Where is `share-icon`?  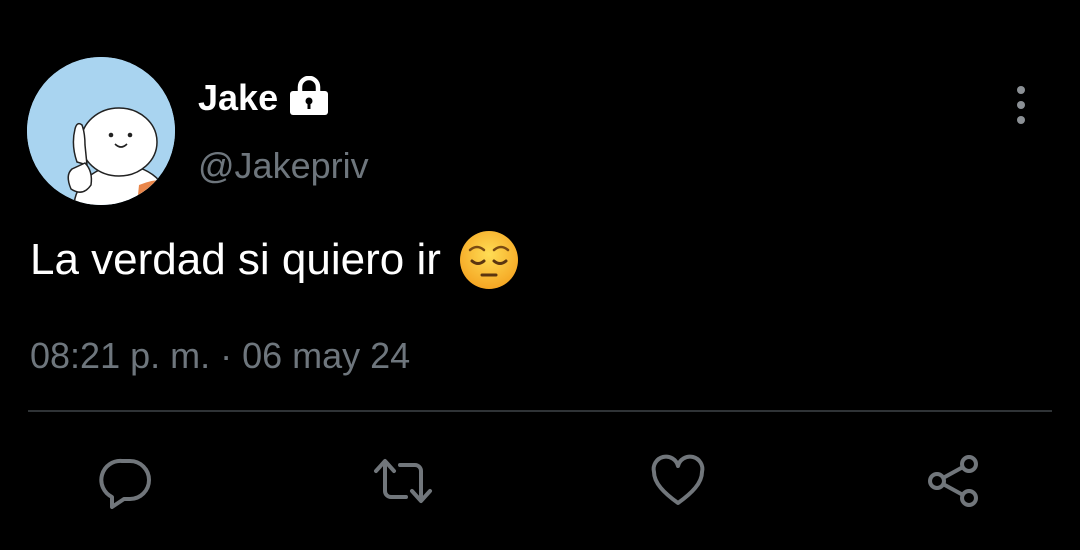
share-icon is located at coordinates (953, 481).